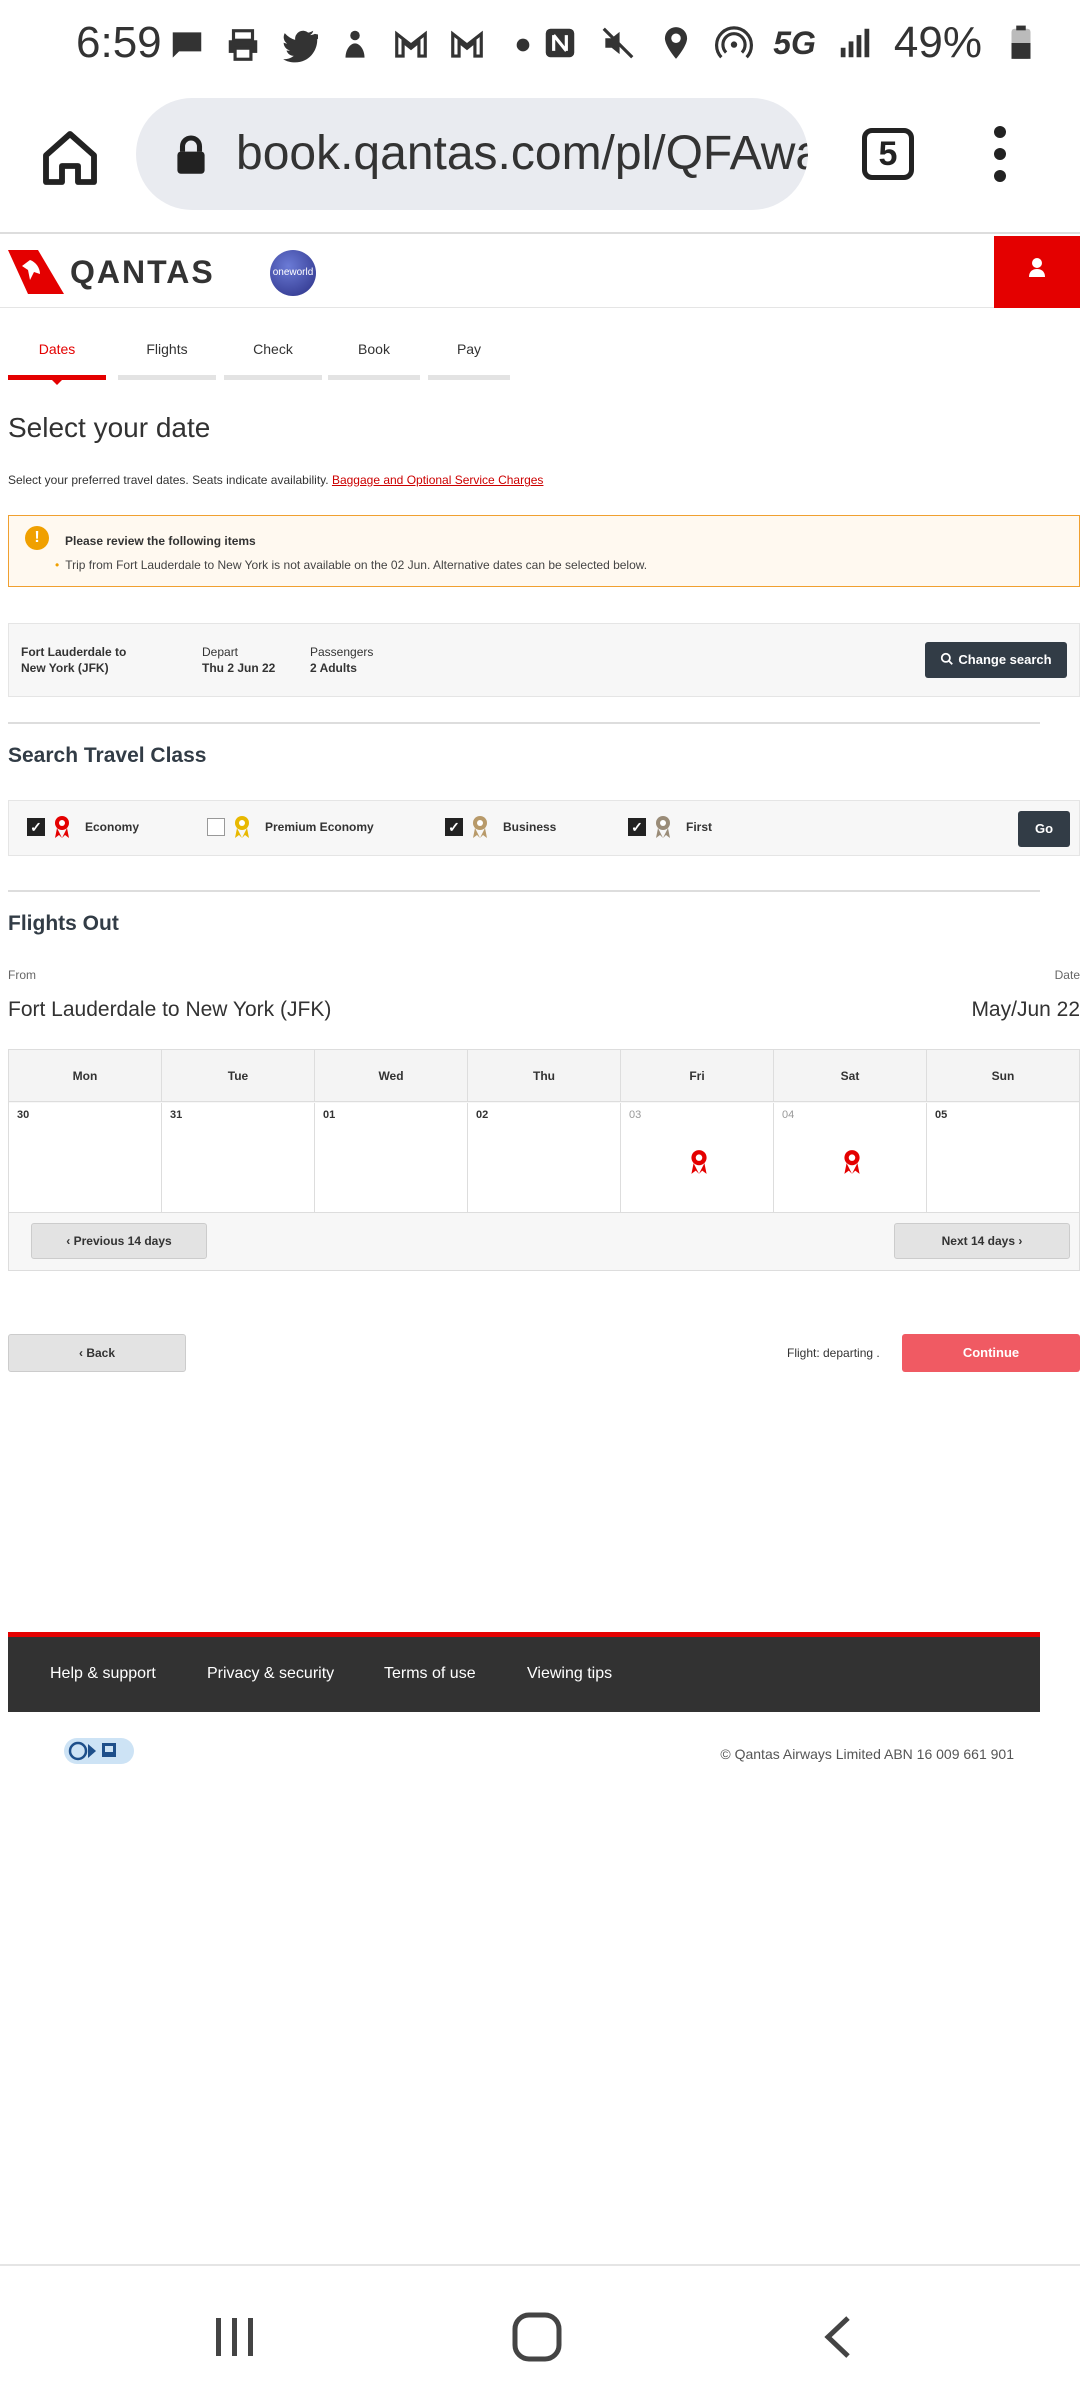  Describe the element at coordinates (270, 1674) in the screenshot. I see `footer-link-privacy: Privacy & security` at that location.